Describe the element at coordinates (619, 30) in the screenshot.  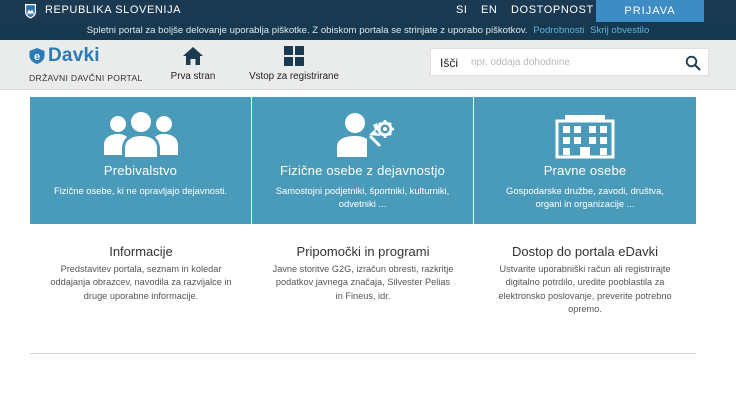
I see `cookie-hide-link: Skrij obvestilo` at that location.